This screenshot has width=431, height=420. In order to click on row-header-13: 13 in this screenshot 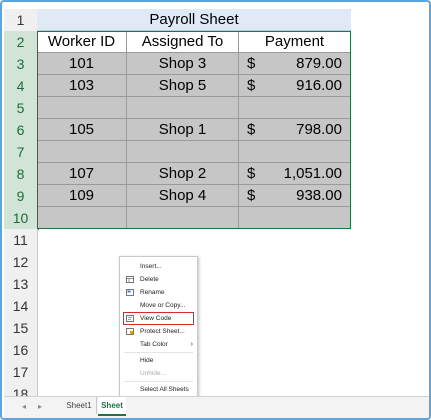, I will do `click(21, 284)`.